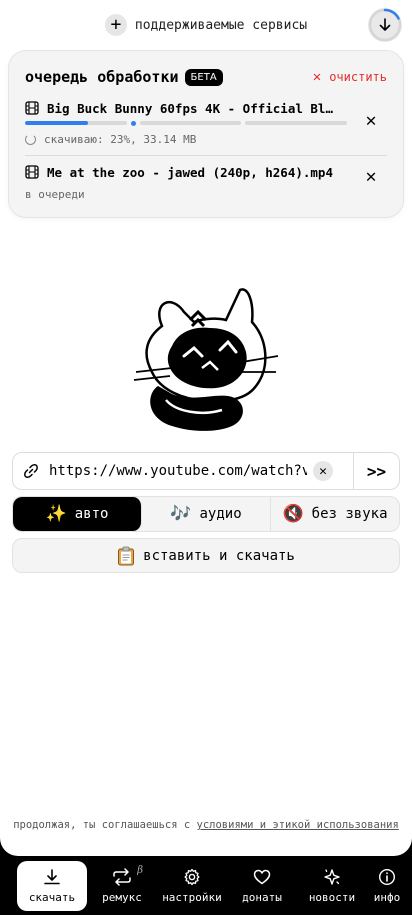  What do you see at coordinates (262, 876) in the screenshot?
I see `heart-icon` at bounding box center [262, 876].